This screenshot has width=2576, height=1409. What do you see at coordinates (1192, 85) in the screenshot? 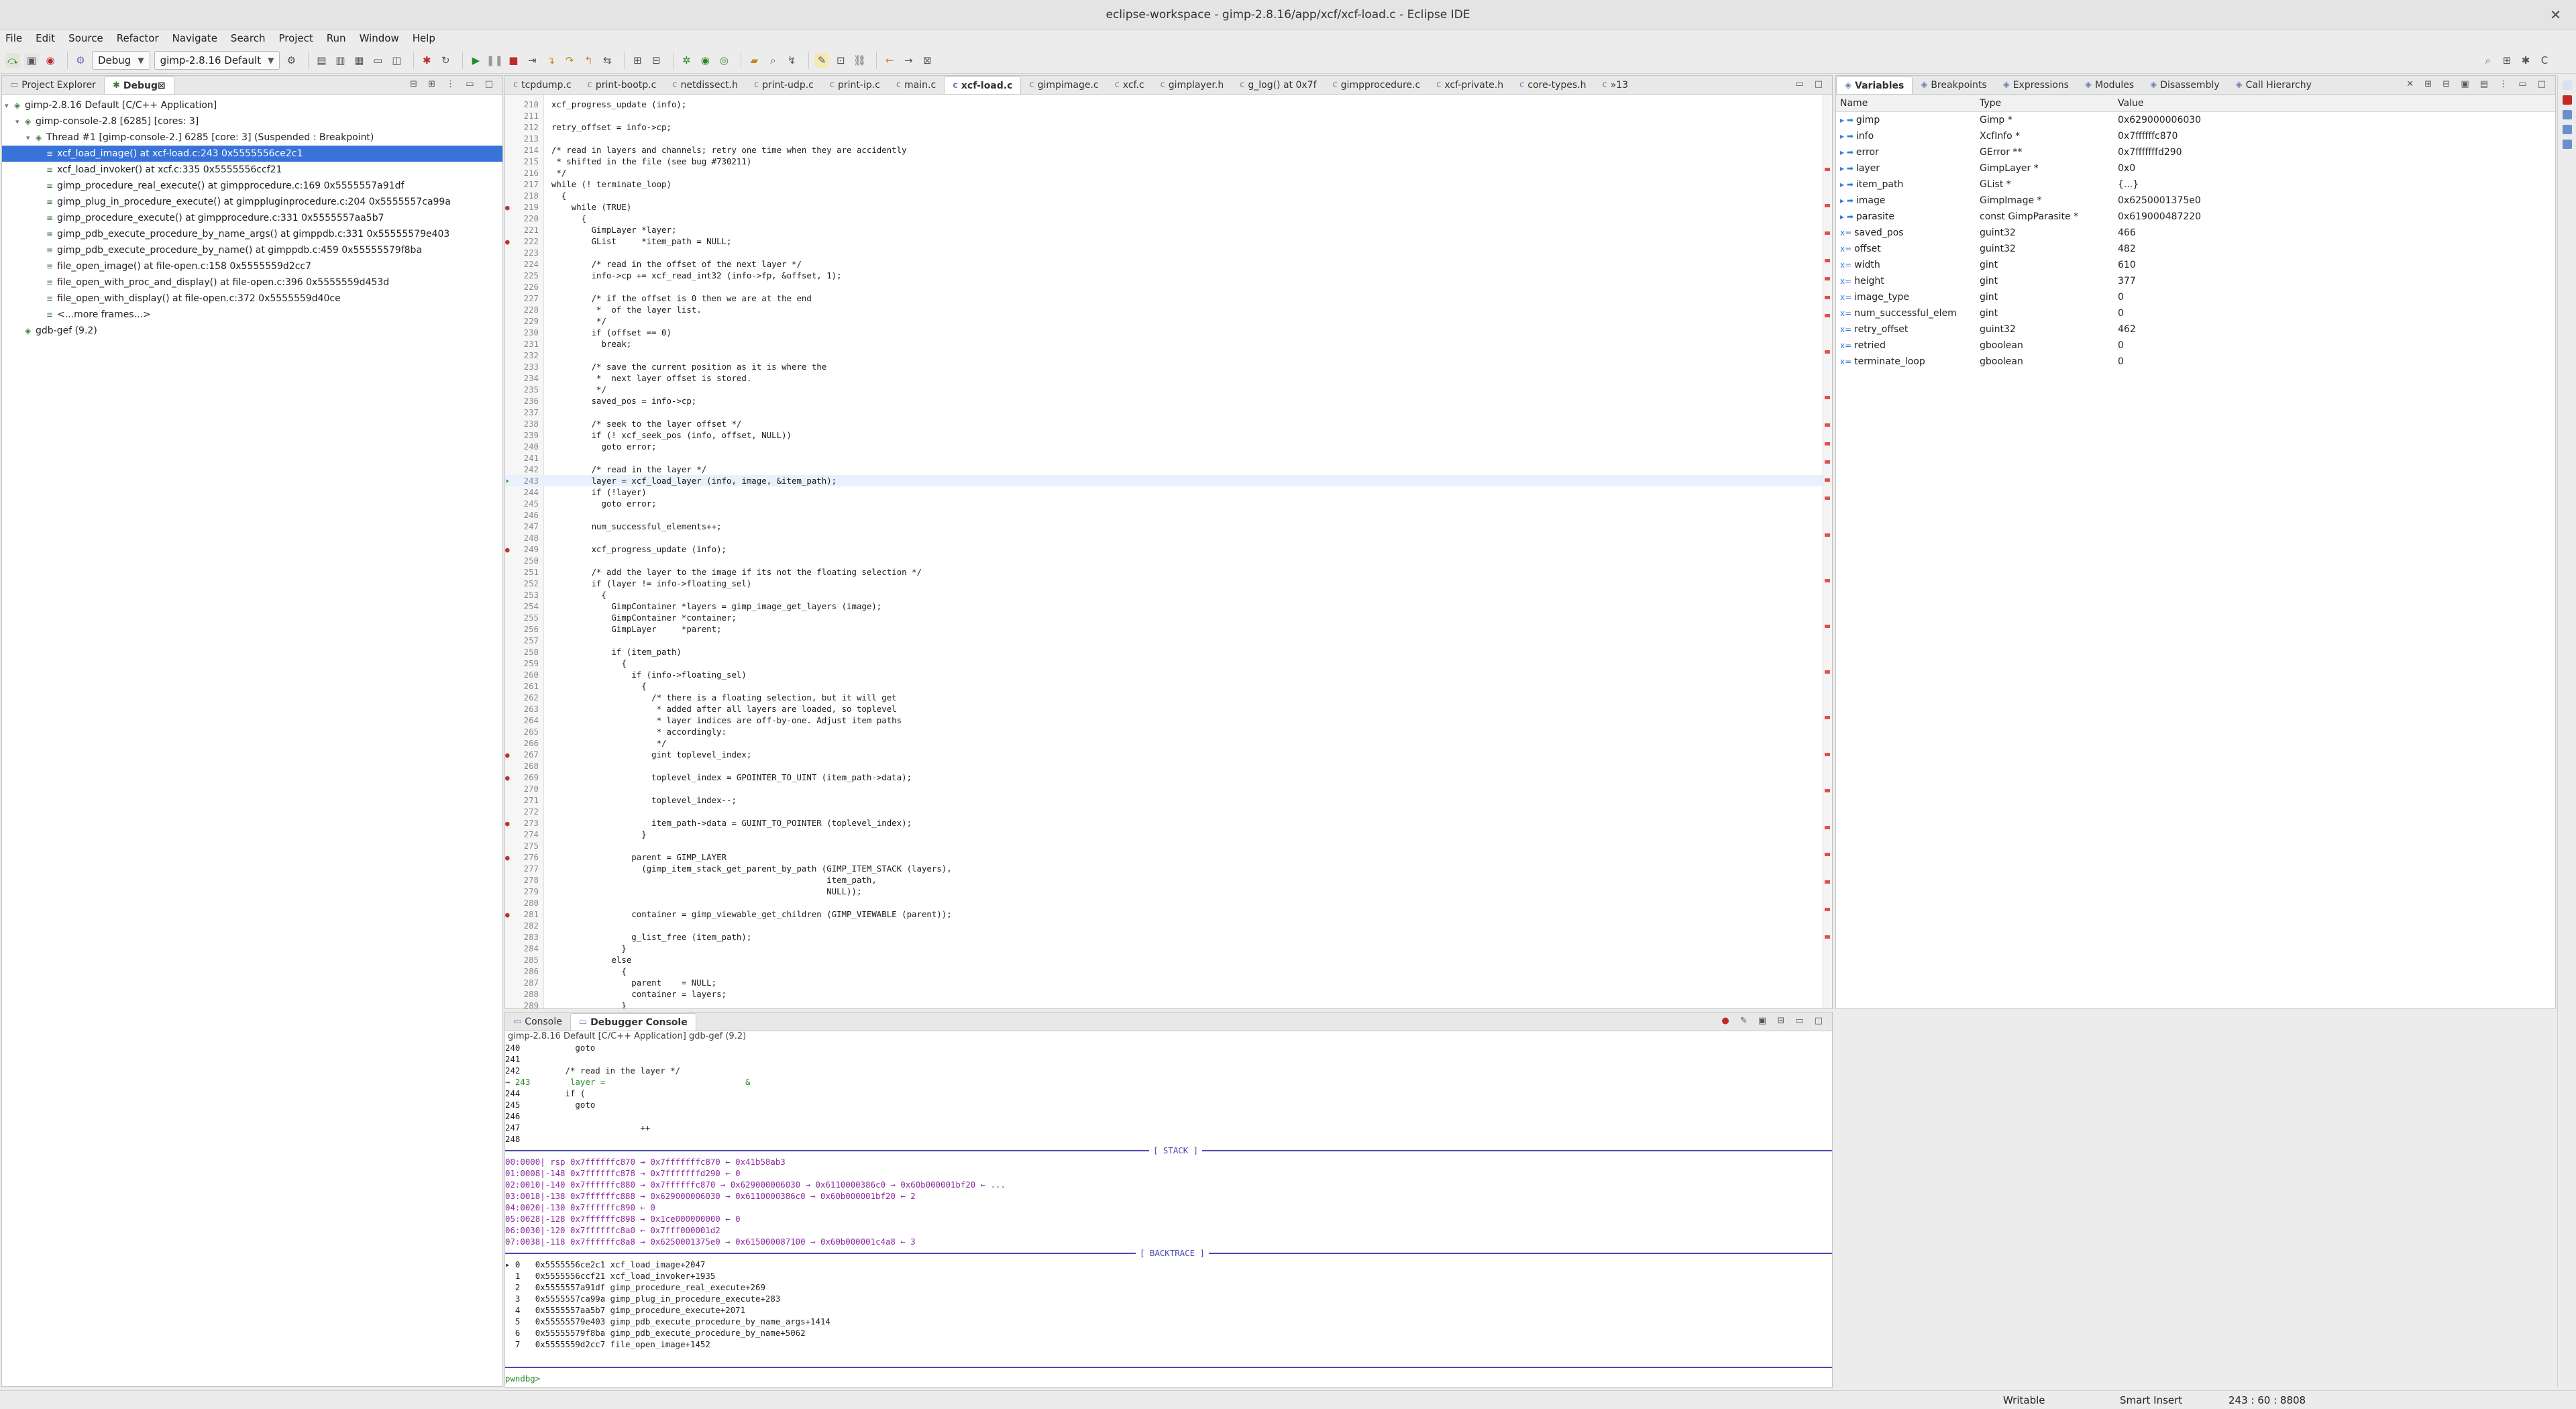
I see `editor-tab: c gimplayer.h` at bounding box center [1192, 85].